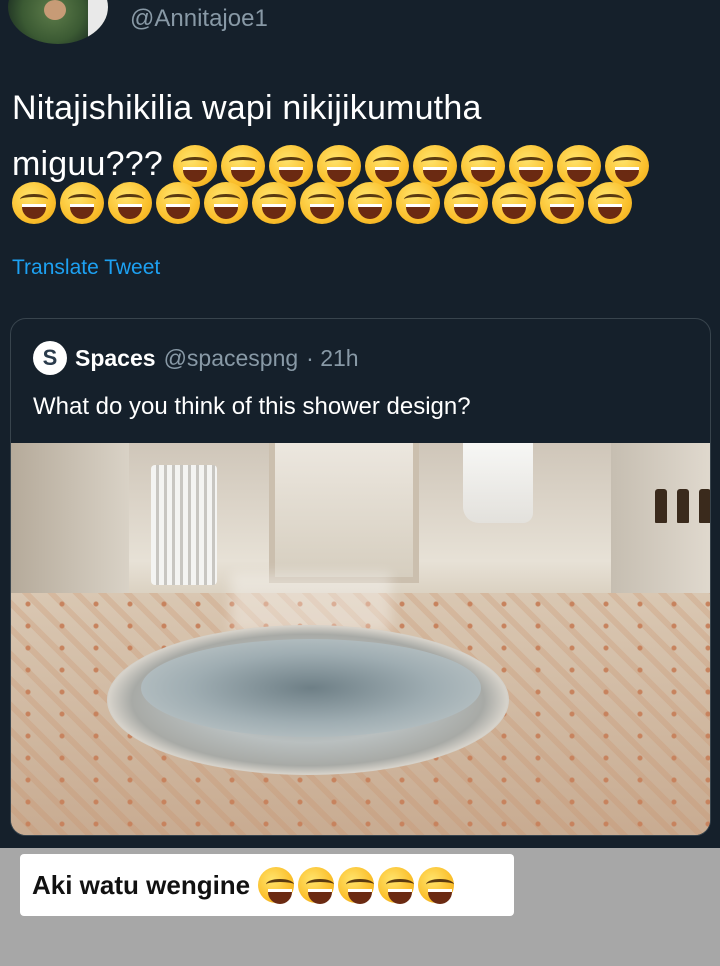  I want to click on quoted-timestamp: · 21h, so click(332, 358).